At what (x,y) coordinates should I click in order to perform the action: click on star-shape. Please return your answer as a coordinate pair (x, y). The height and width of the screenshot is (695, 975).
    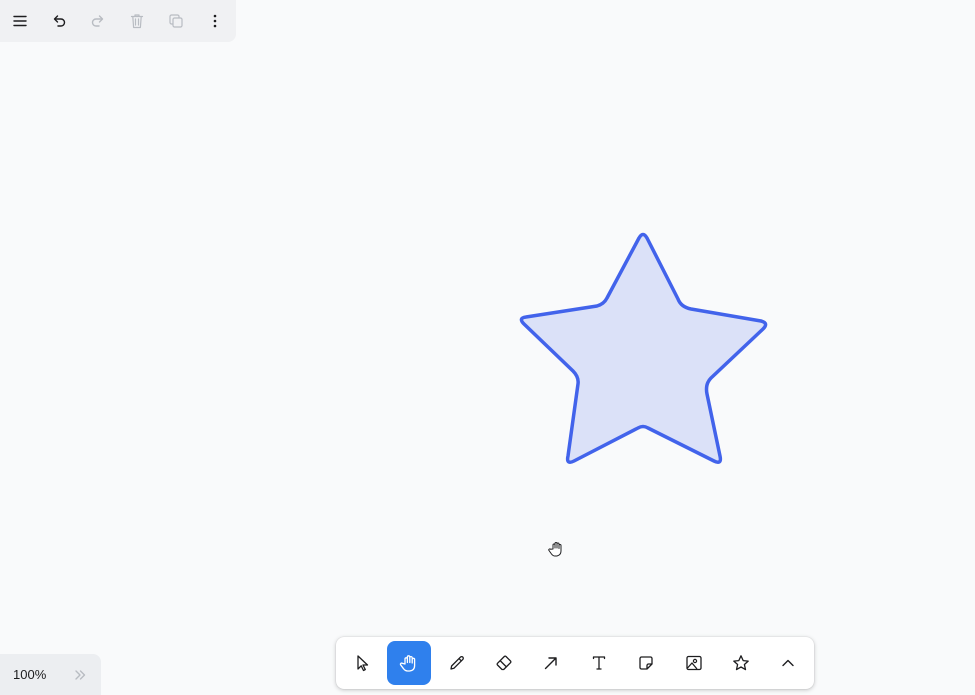
    Looking at the image, I should click on (644, 348).